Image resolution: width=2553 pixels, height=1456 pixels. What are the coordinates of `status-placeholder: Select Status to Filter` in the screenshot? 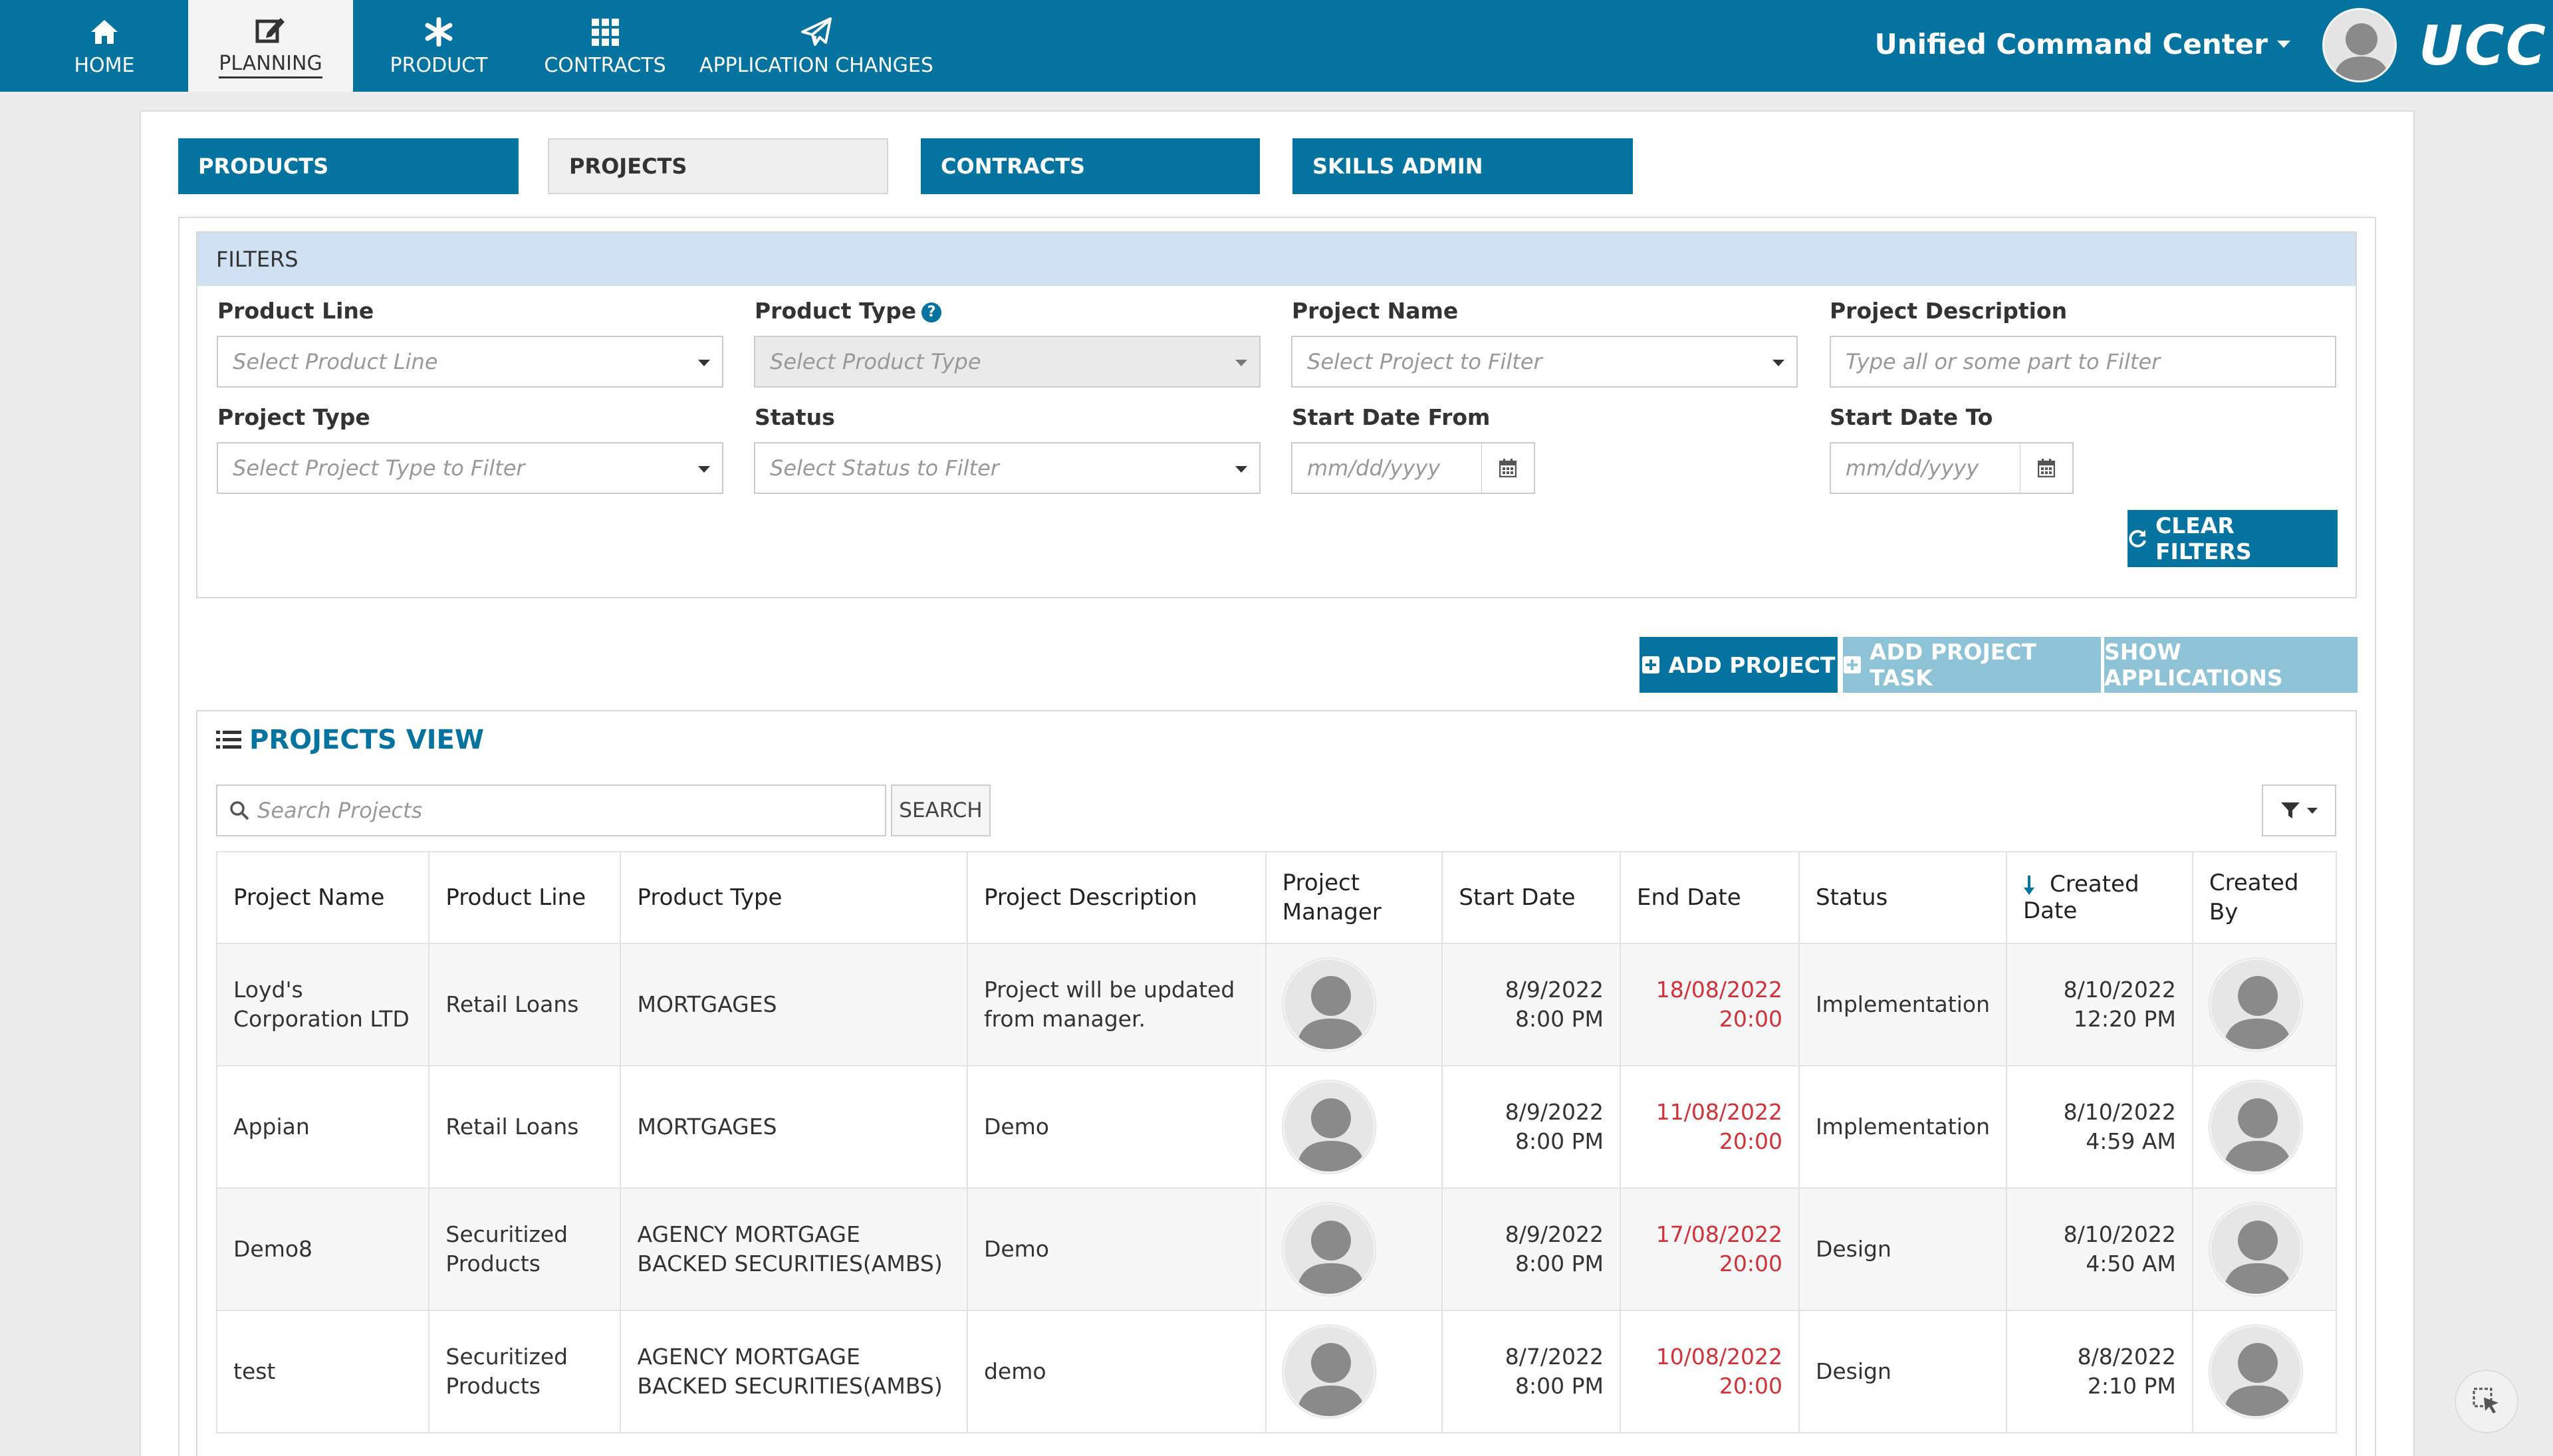 It's located at (884, 468).